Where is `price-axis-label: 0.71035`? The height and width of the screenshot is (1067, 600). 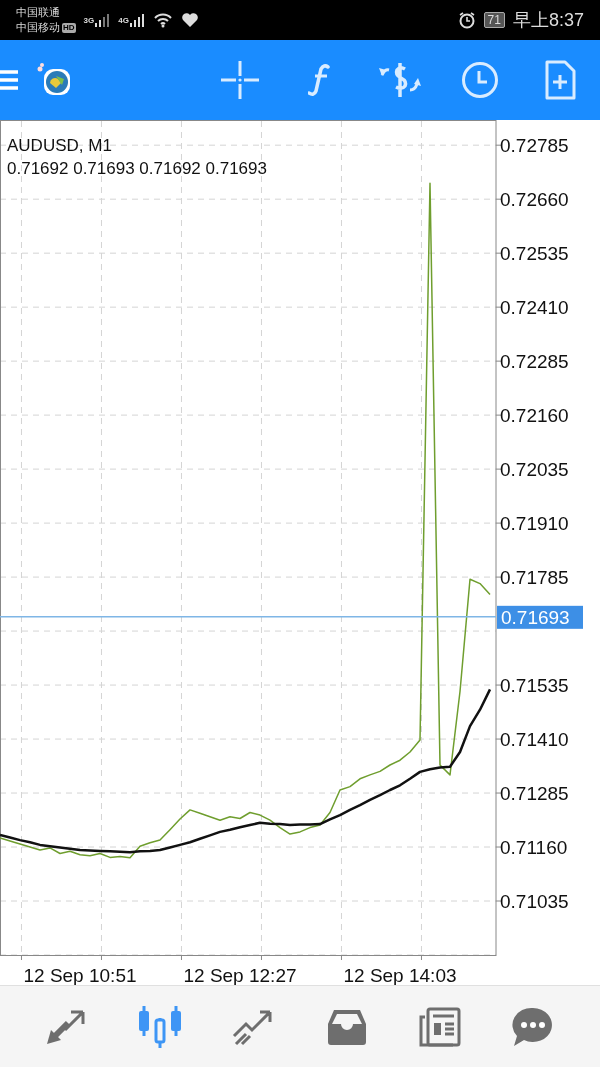
price-axis-label: 0.71035 is located at coordinates (534, 901).